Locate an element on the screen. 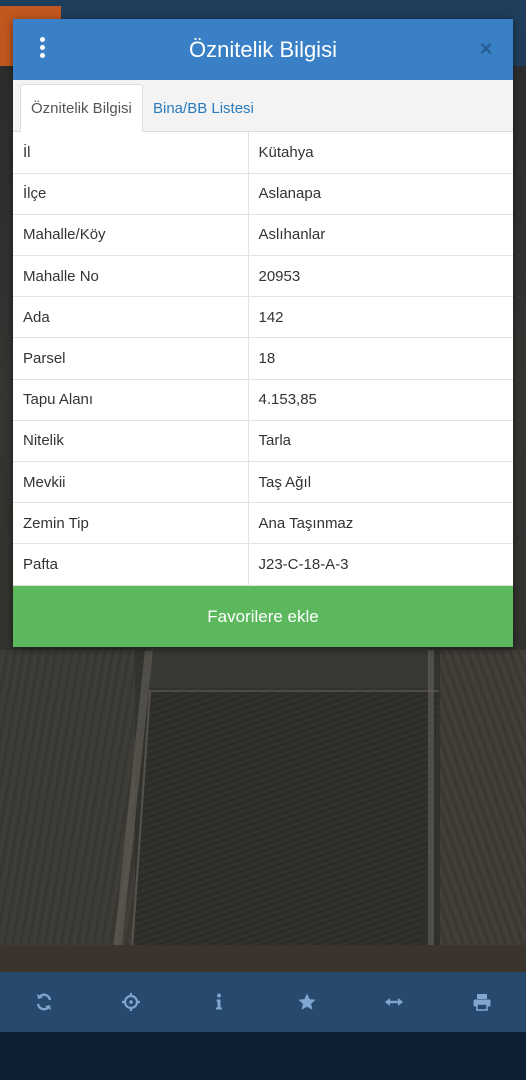  table-row: Mahalle/Köy Aslıhanlar is located at coordinates (263, 235).